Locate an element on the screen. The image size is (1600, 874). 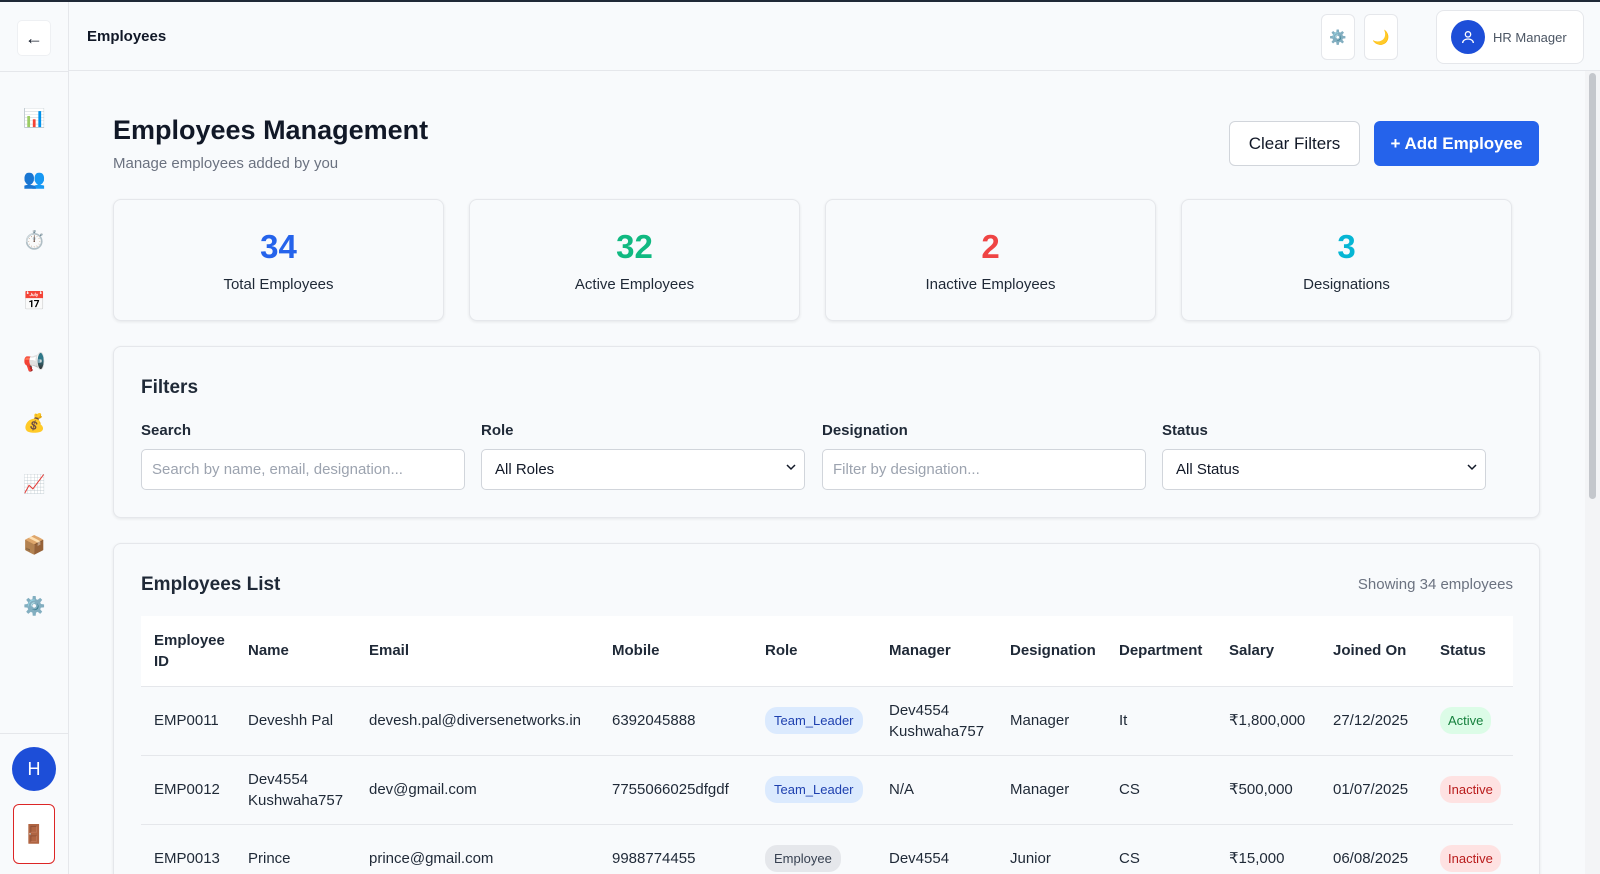
stat-label: Active Employees is located at coordinates (634, 284).